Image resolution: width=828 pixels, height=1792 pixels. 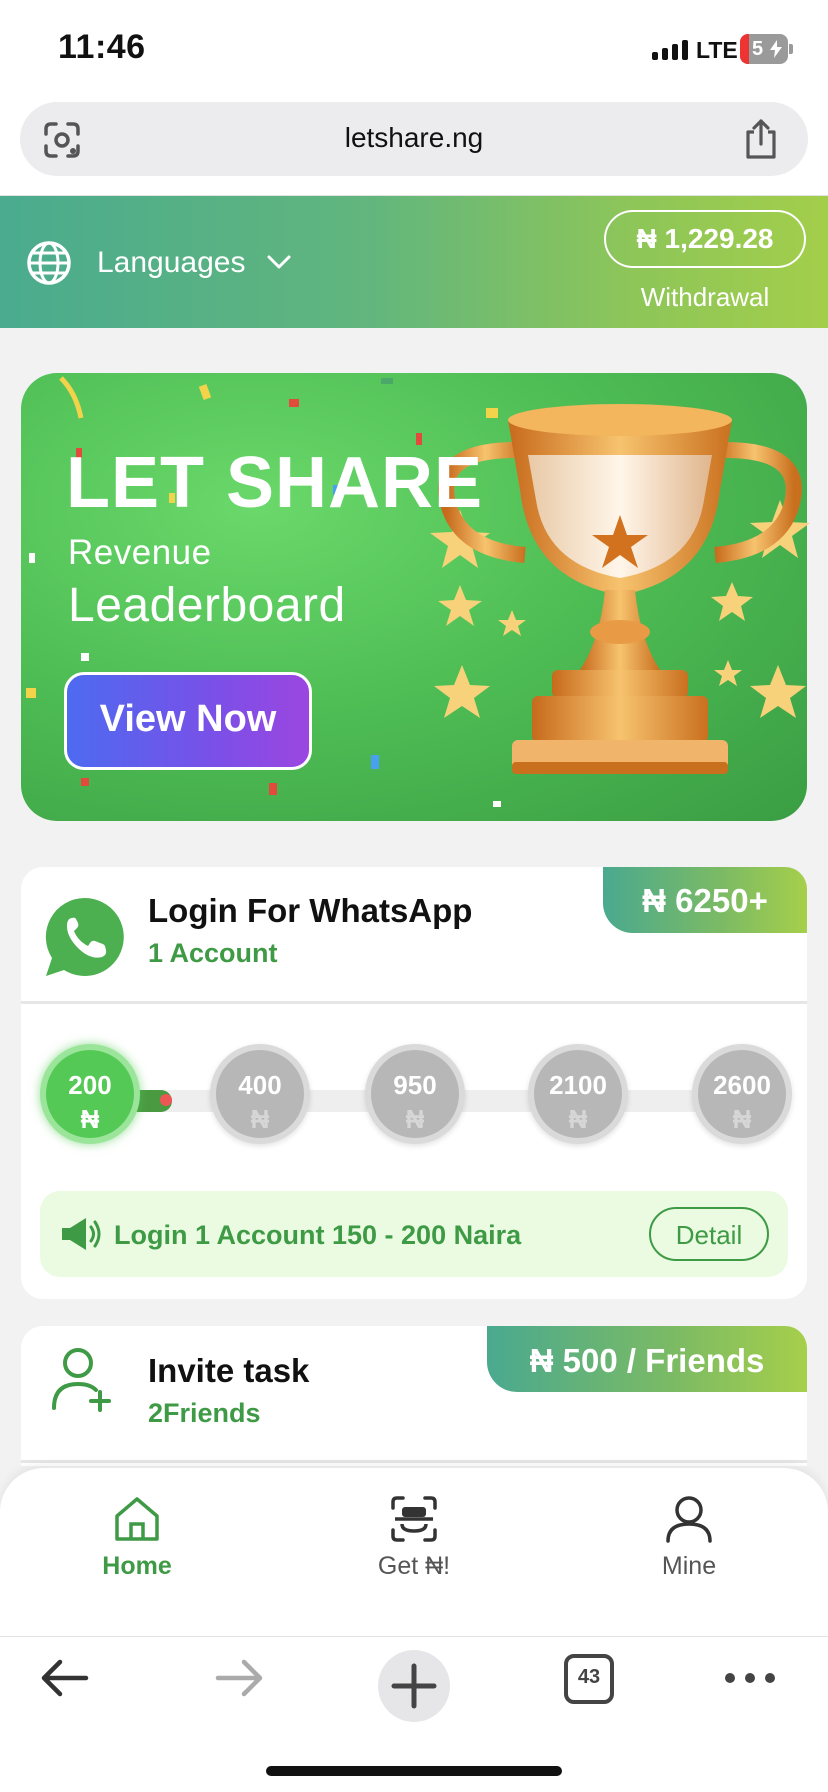 What do you see at coordinates (689, 1519) in the screenshot?
I see `user-icon` at bounding box center [689, 1519].